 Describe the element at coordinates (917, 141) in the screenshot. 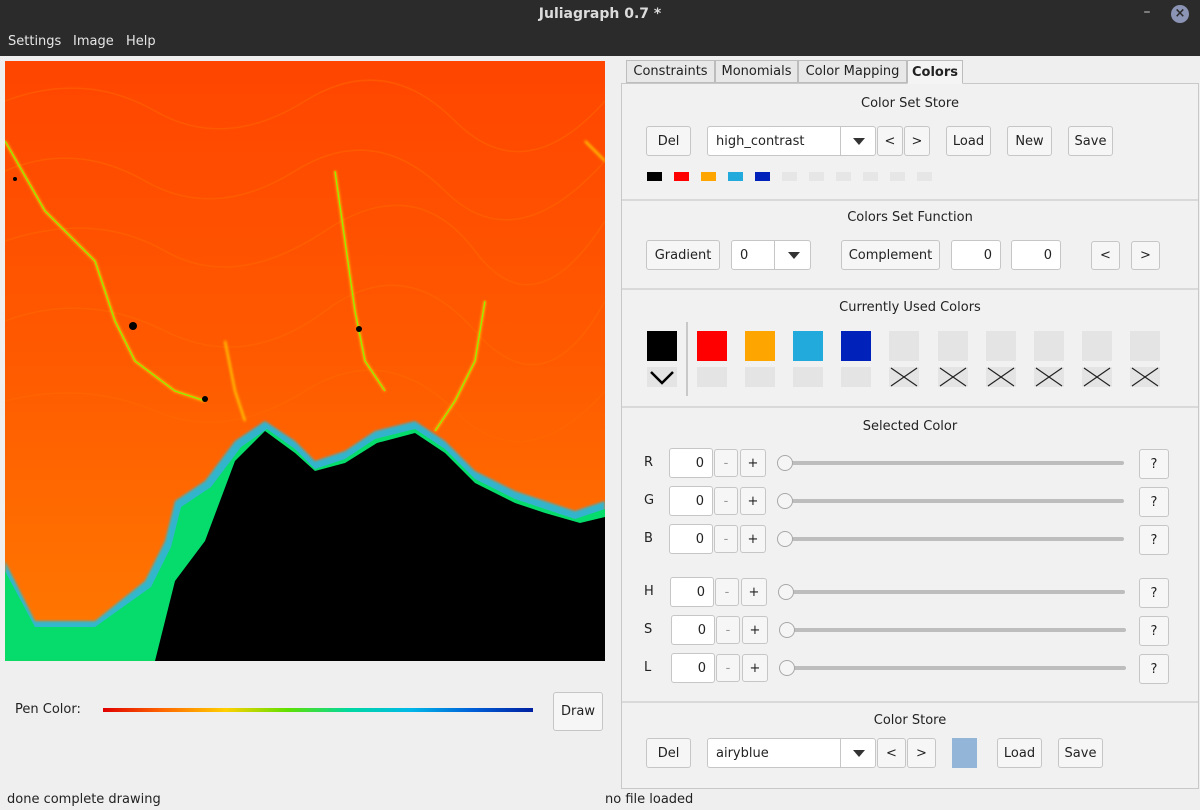

I see `color-set-next-button: >` at that location.